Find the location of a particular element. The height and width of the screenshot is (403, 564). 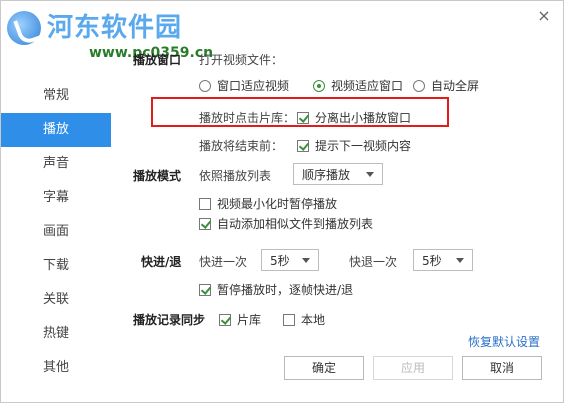

sidebar-item-sound: 声音 is located at coordinates (56, 164).